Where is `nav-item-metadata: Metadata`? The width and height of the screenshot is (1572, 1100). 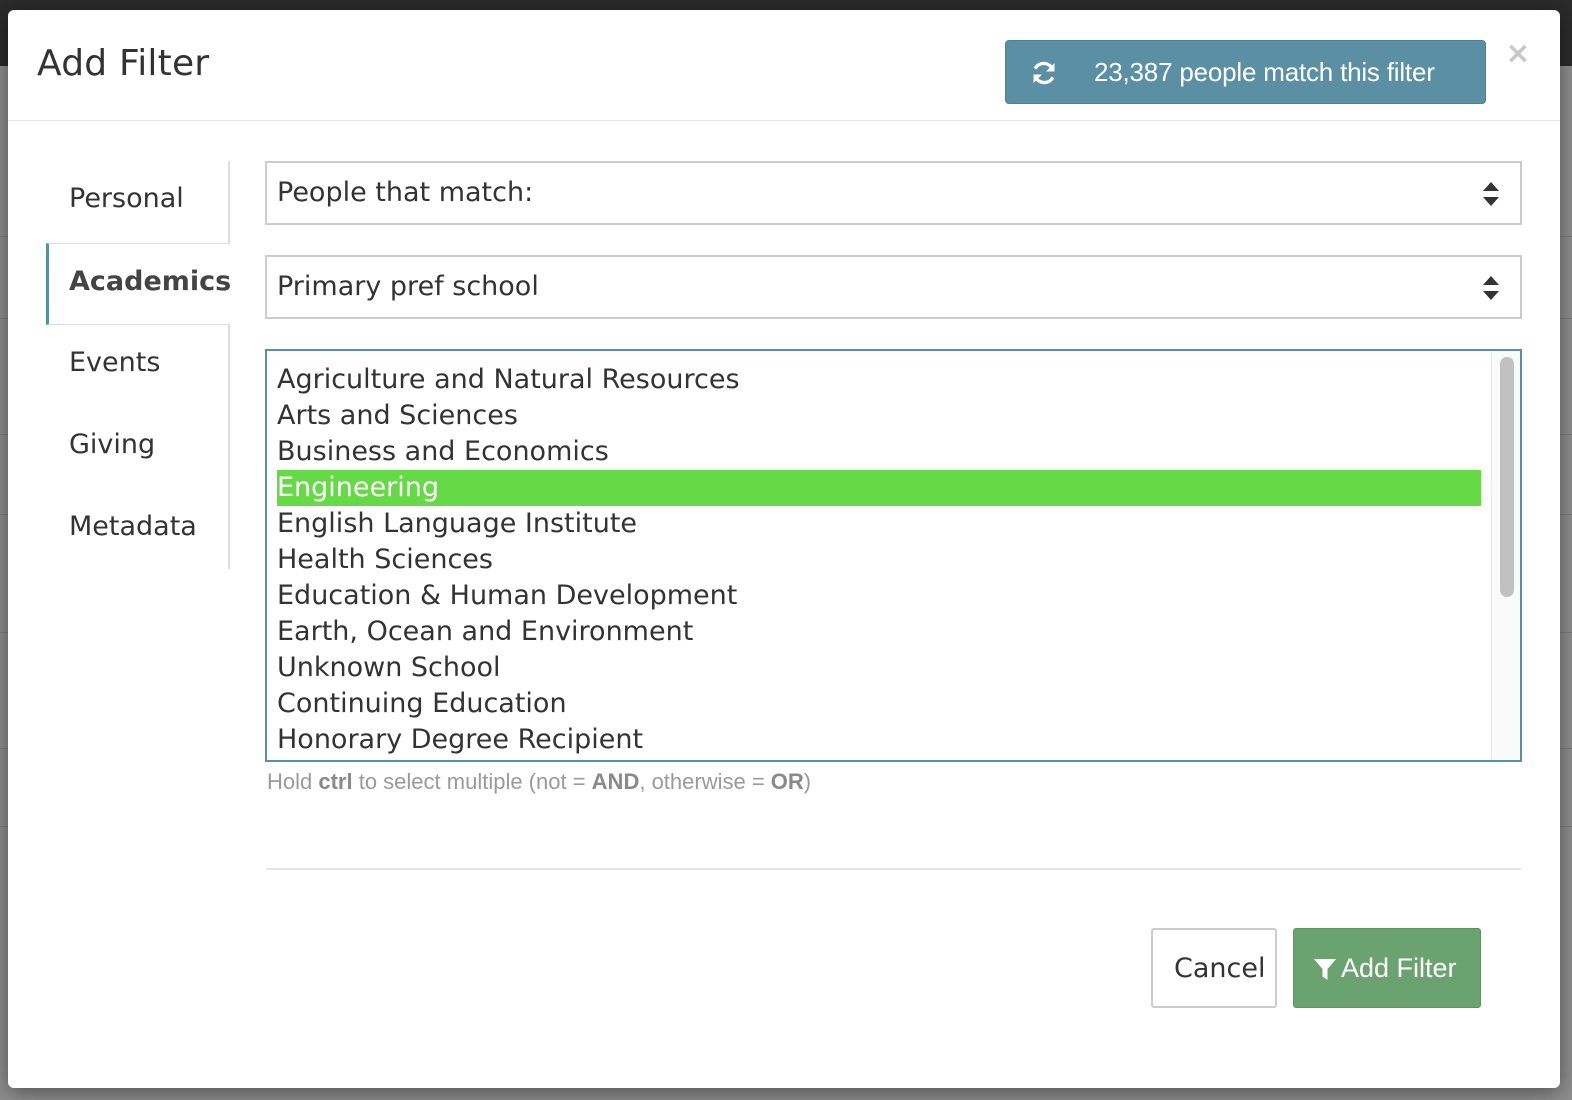 nav-item-metadata: Metadata is located at coordinates (138, 530).